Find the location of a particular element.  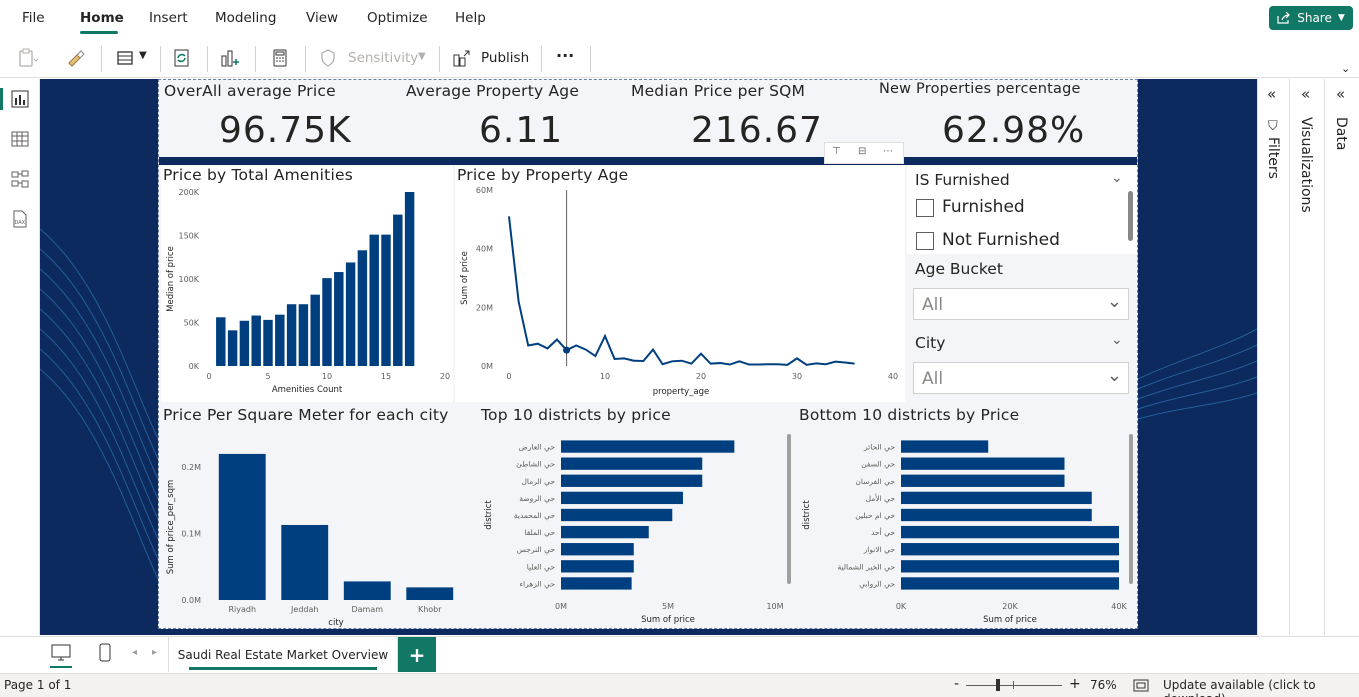

calculator-icon is located at coordinates (280, 58).